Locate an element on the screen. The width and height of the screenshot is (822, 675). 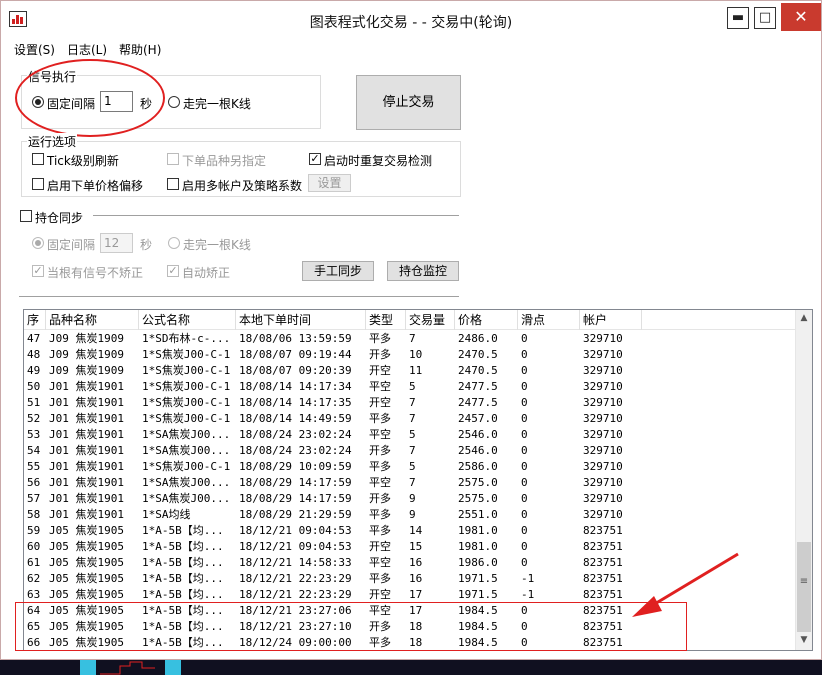
cell-order-time: 18/08/07 09:20:39 is located at coordinates (295, 370).